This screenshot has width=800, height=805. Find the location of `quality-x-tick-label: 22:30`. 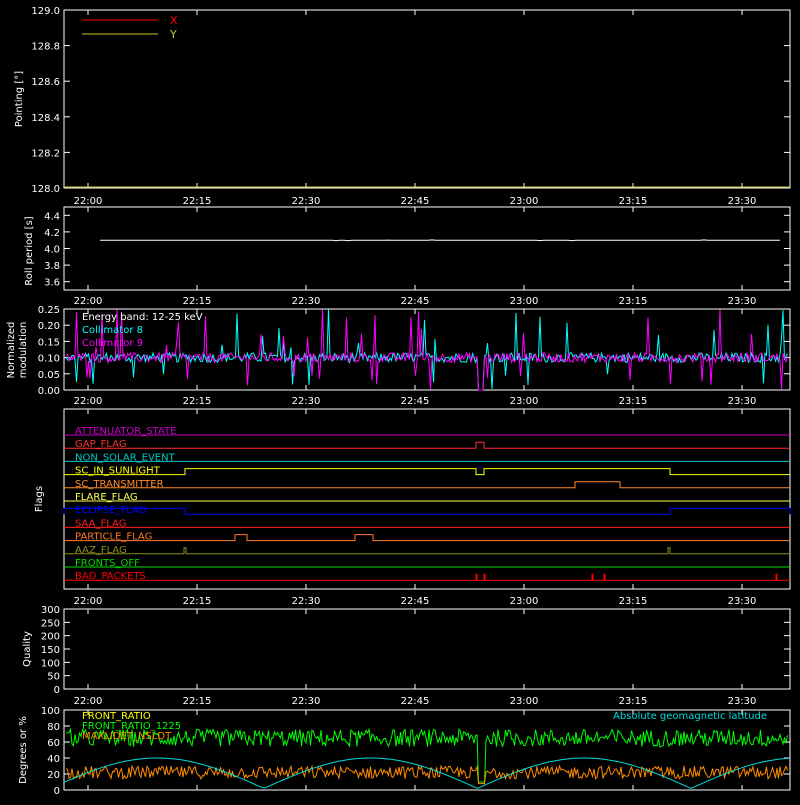

quality-x-tick-label: 22:30 is located at coordinates (306, 701).